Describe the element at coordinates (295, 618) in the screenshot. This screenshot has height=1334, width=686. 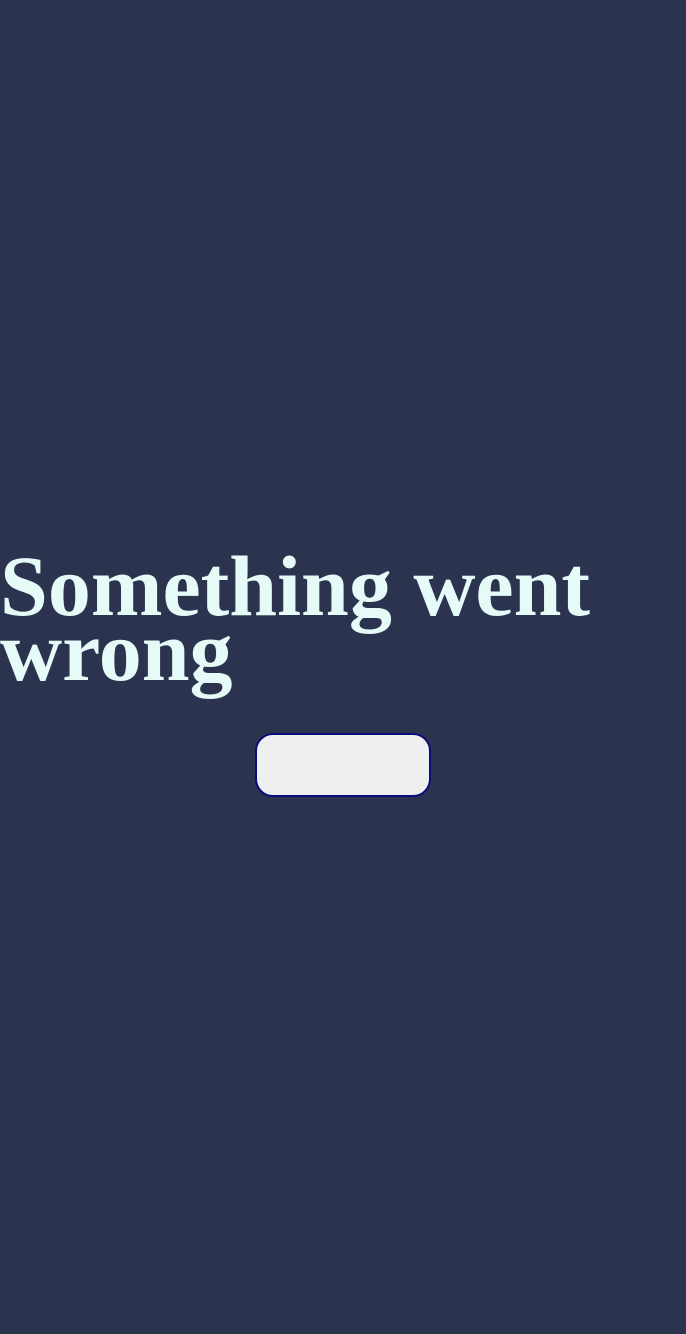
I see `error-title: Something went wrong` at that location.